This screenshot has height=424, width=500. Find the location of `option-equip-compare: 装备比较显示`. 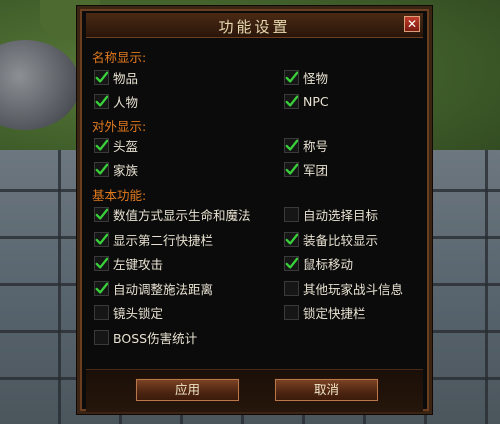

option-equip-compare: 装备比较显示 is located at coordinates (331, 239).